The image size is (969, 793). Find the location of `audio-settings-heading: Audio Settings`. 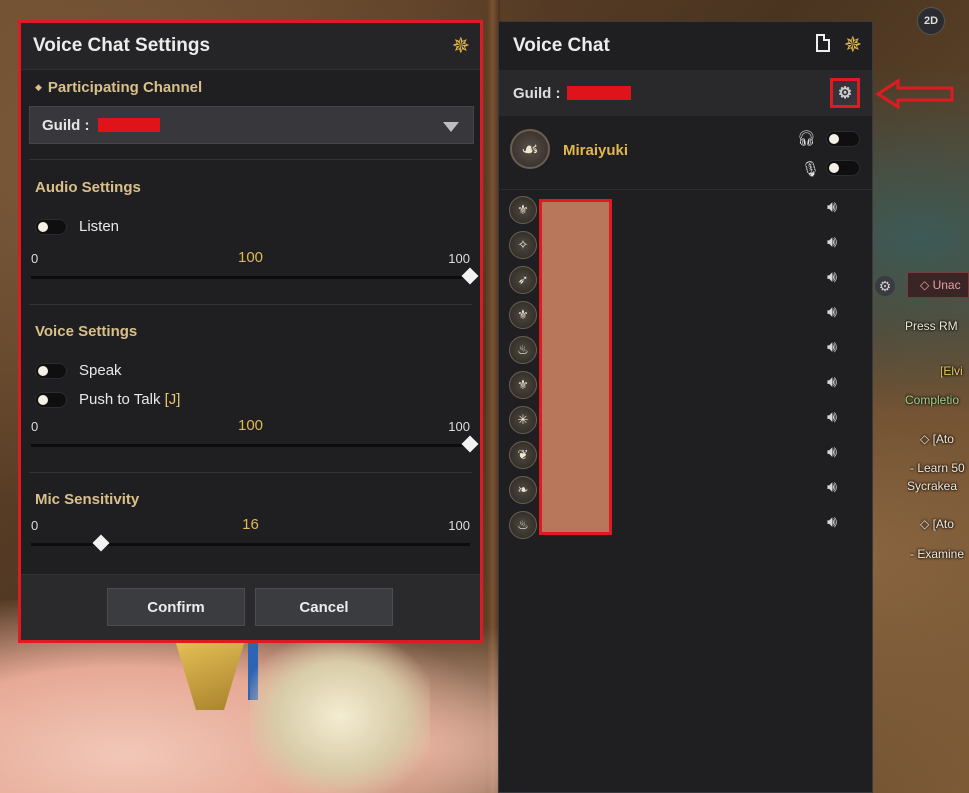

audio-settings-heading: Audio Settings is located at coordinates (88, 187).